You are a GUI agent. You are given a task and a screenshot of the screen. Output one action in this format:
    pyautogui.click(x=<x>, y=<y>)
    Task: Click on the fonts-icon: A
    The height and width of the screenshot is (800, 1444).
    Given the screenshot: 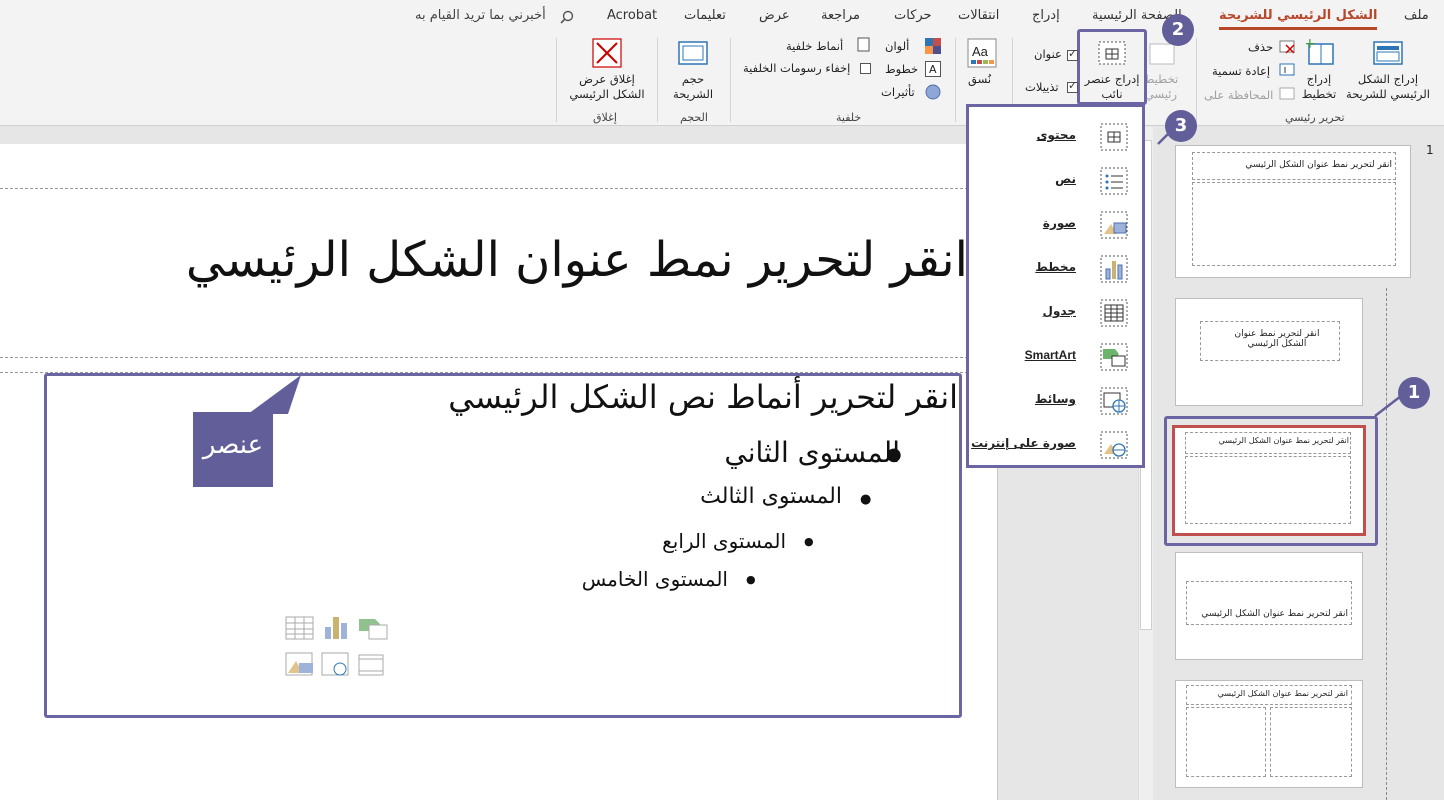 What is the action you would take?
    pyautogui.click(x=933, y=69)
    